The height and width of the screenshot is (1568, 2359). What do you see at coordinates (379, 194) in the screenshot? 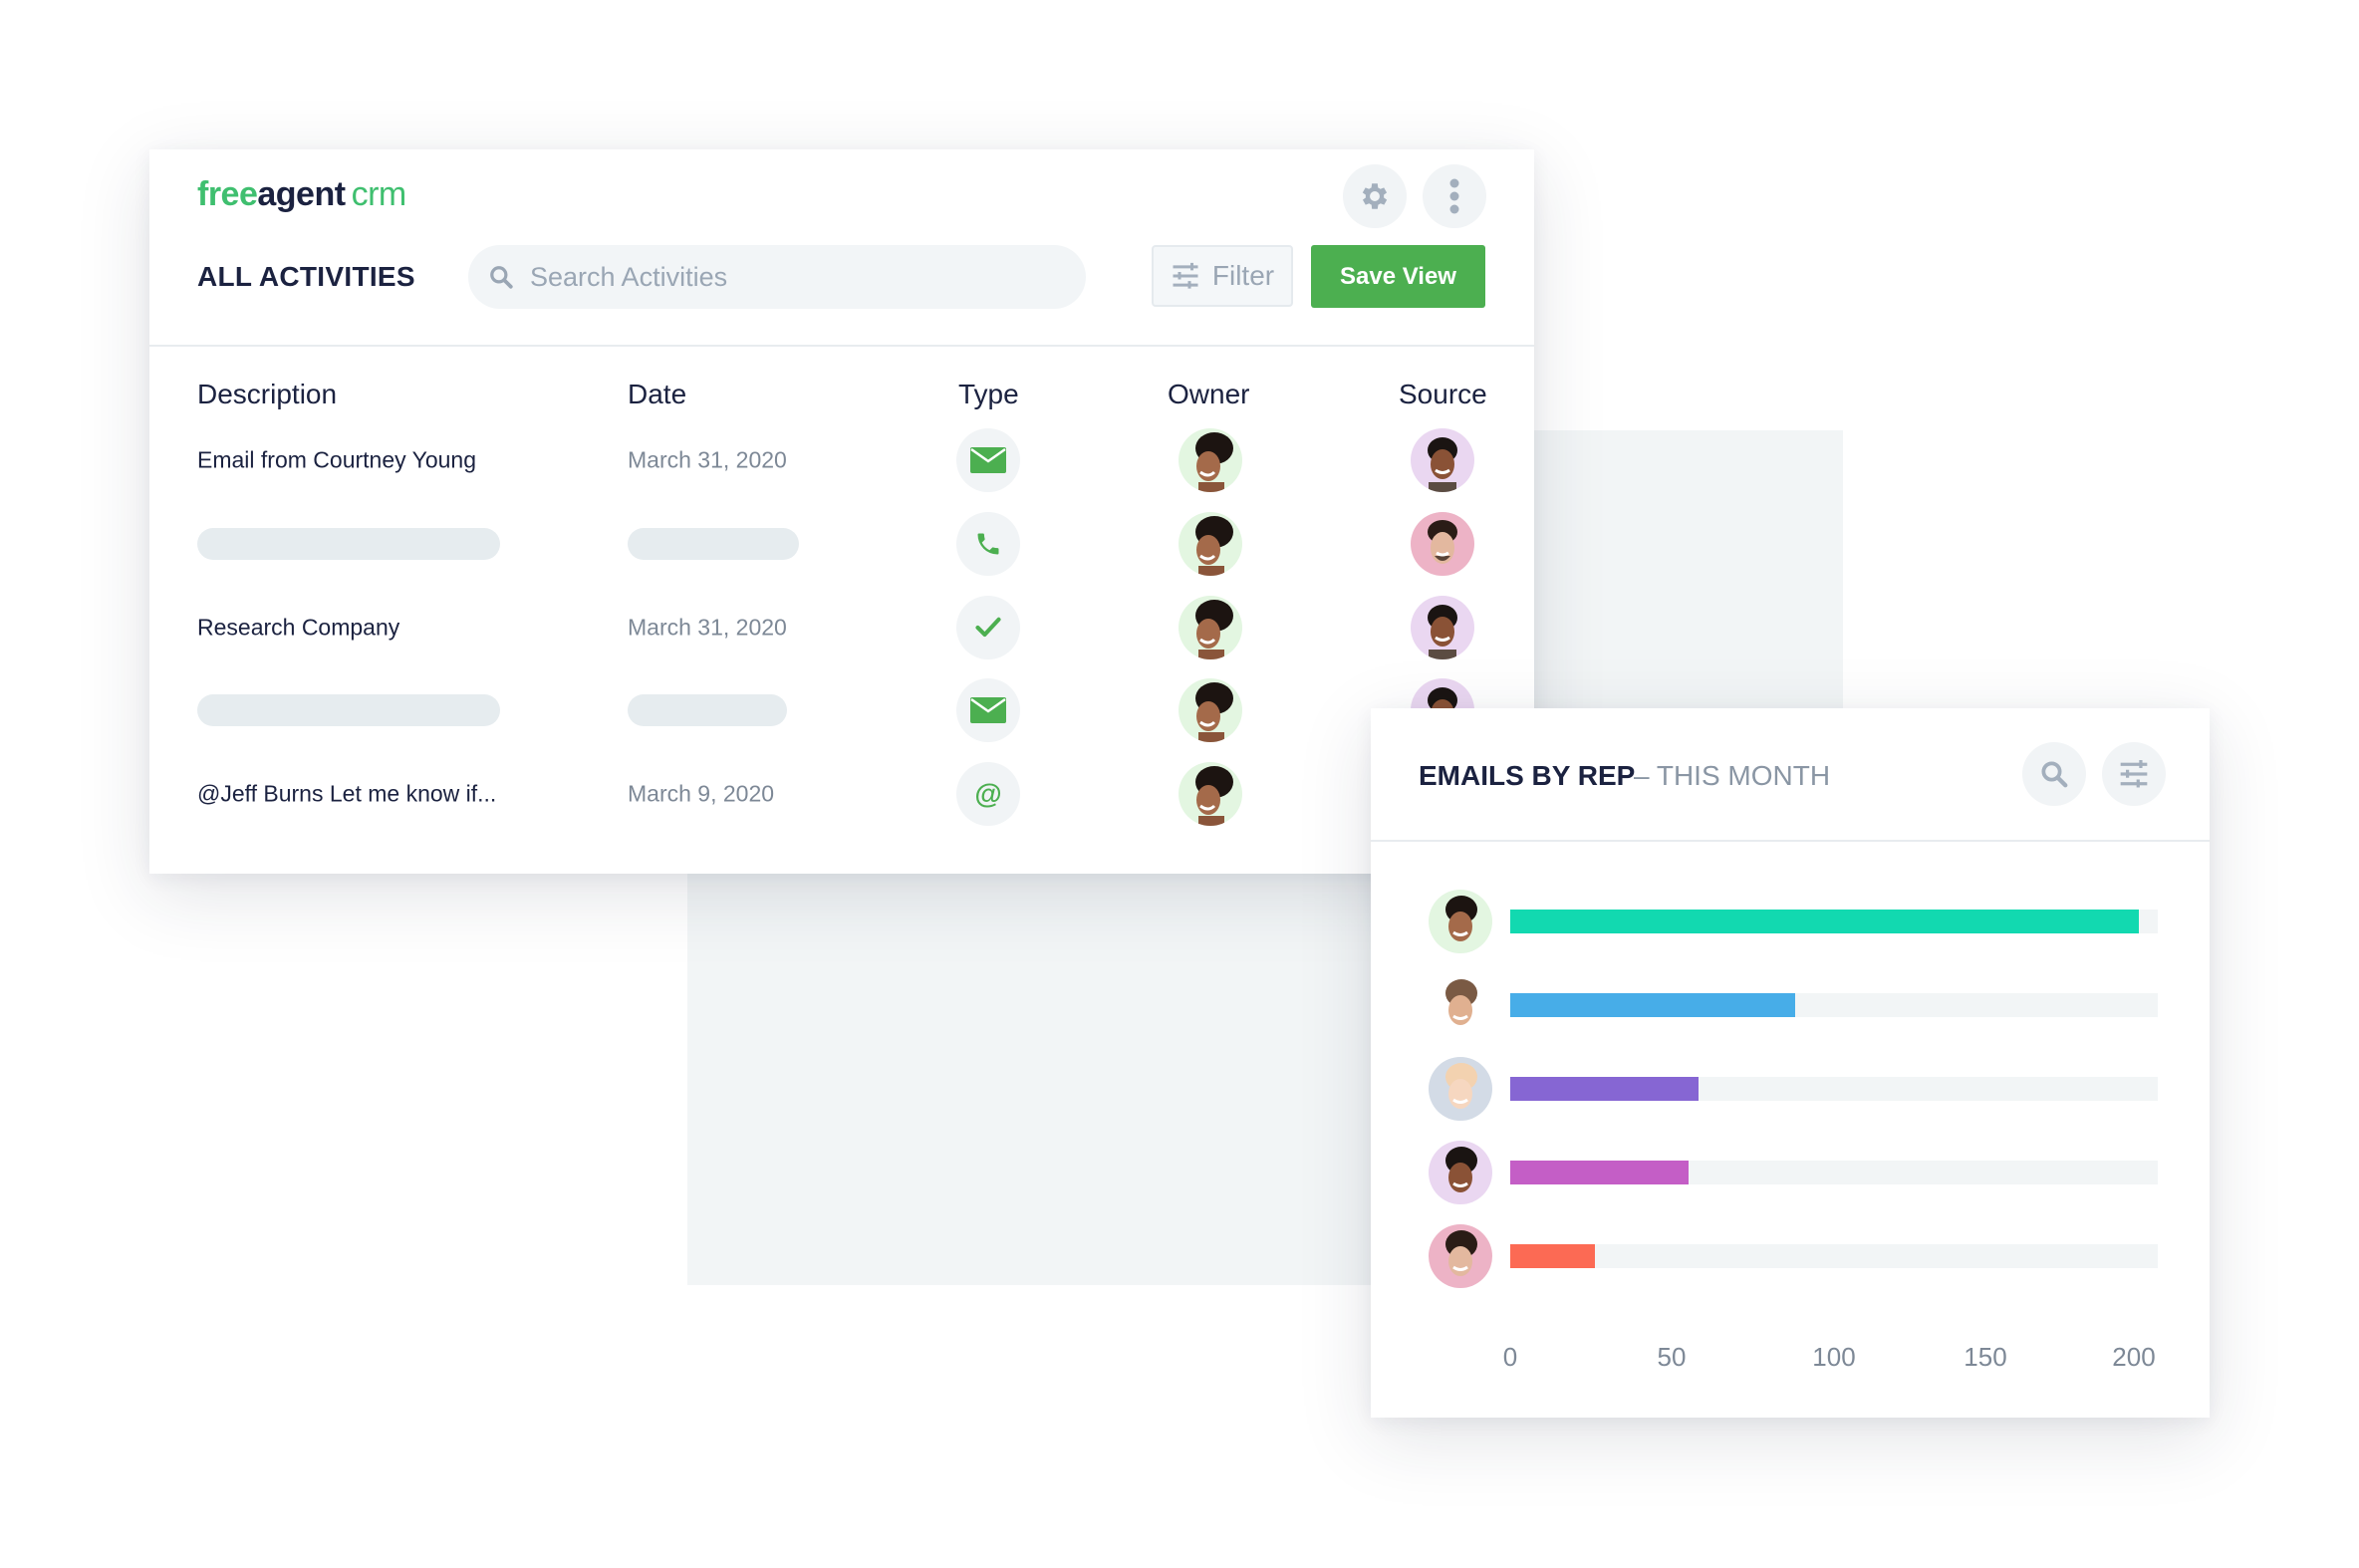
I see `logo-part-crm: crm` at bounding box center [379, 194].